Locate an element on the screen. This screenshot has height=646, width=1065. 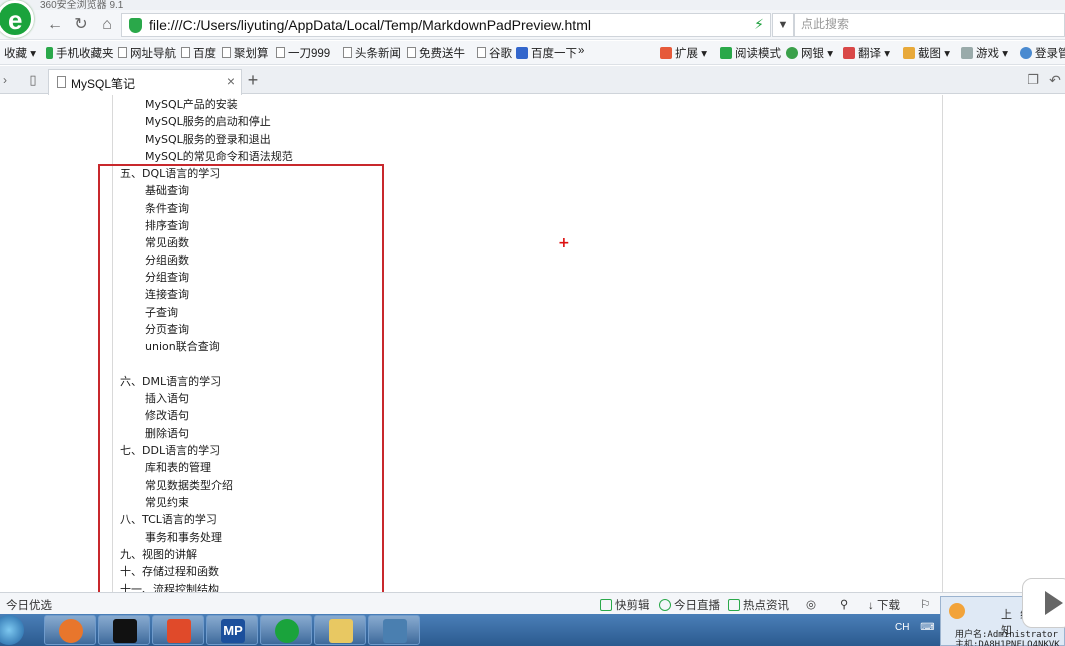
bookmark-item: 头条新闻 is located at coordinates (372, 53).